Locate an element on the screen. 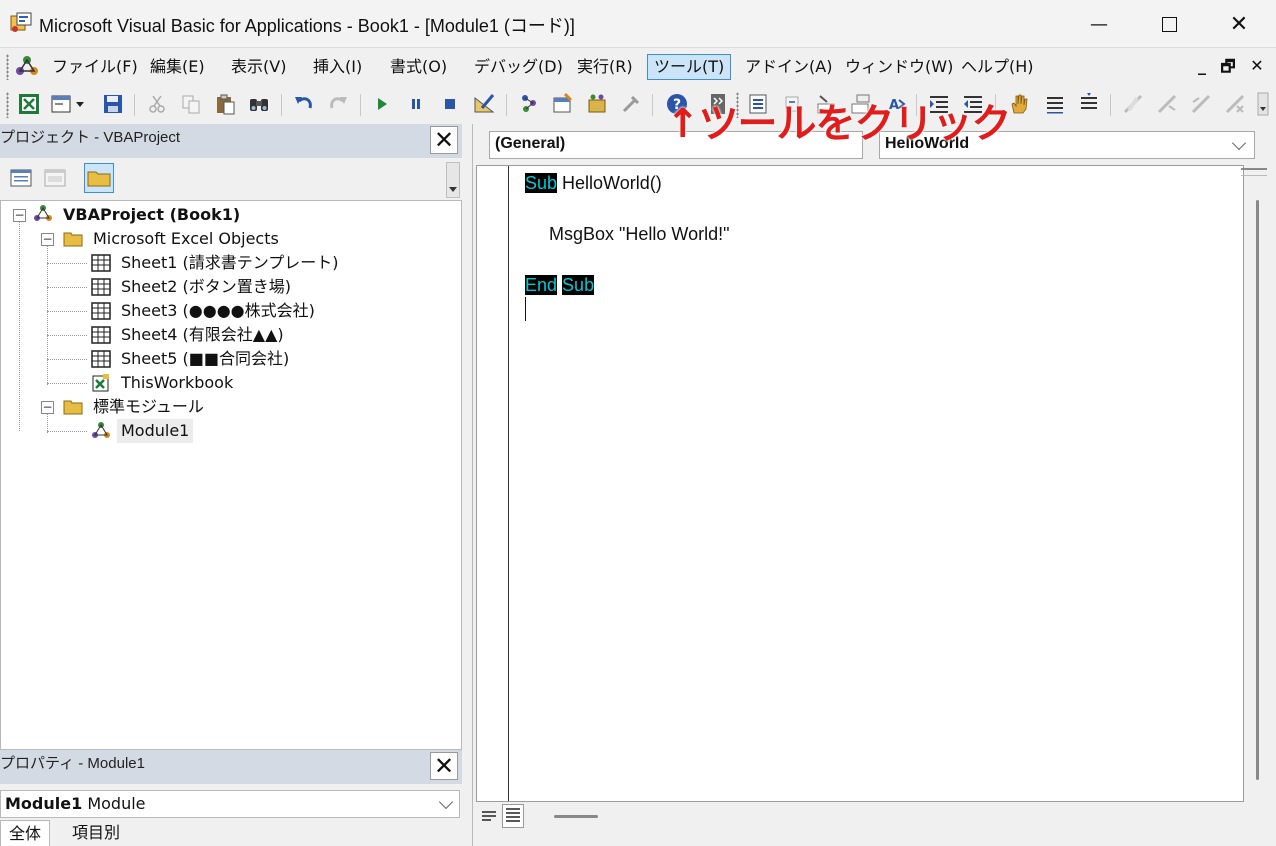 This screenshot has height=846, width=1276. folder-open-icon is located at coordinates (73, 239).